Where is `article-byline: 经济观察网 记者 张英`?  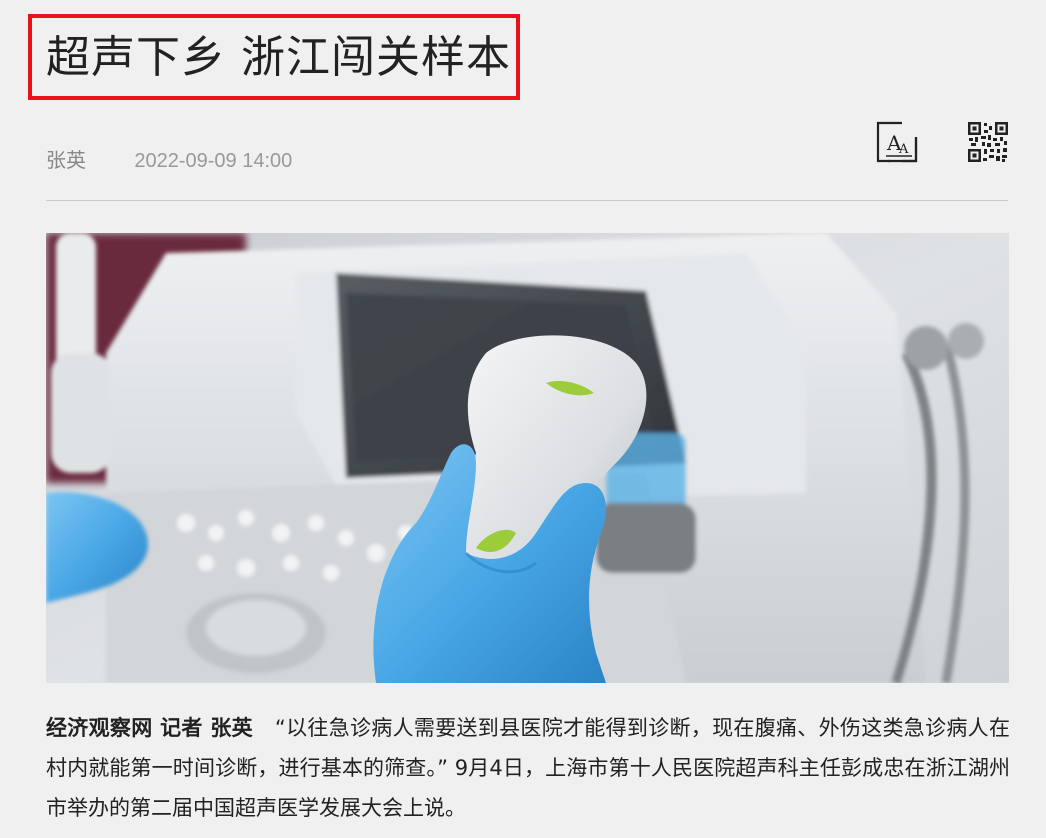
article-byline: 经济观察网 记者 张英 is located at coordinates (149, 728).